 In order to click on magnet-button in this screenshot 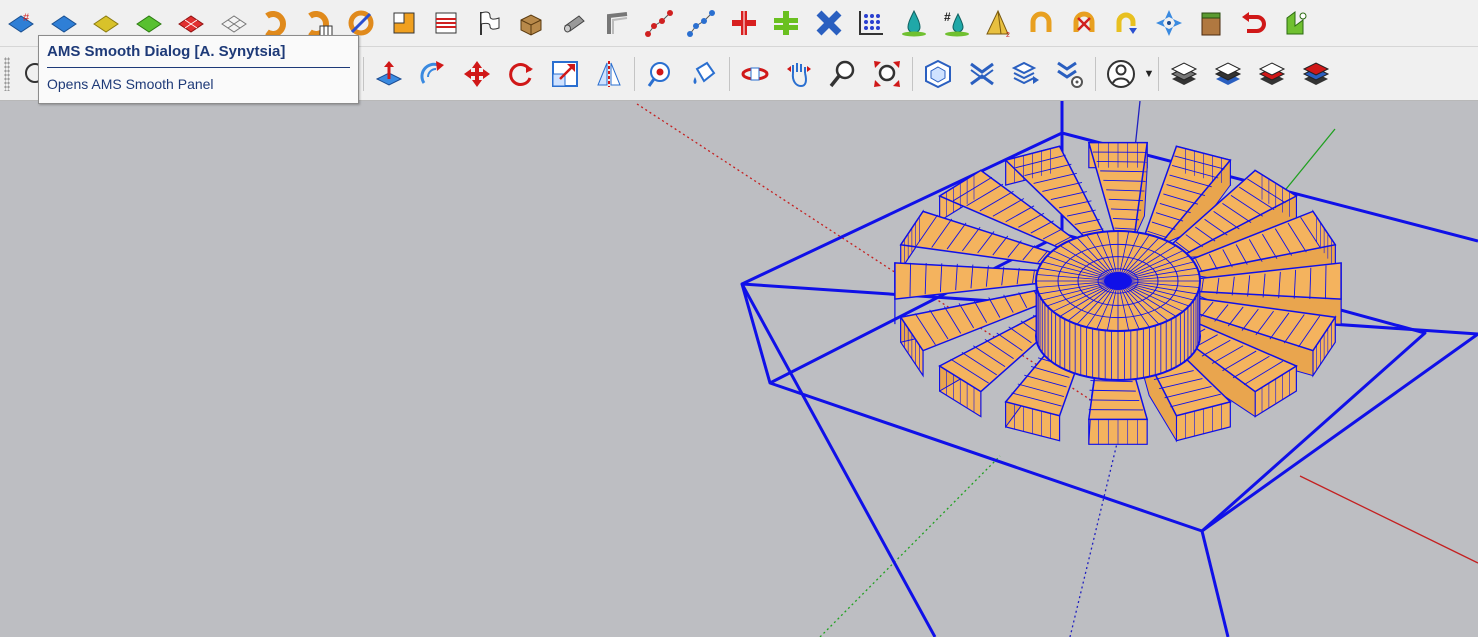, I will do `click(1041, 23)`.